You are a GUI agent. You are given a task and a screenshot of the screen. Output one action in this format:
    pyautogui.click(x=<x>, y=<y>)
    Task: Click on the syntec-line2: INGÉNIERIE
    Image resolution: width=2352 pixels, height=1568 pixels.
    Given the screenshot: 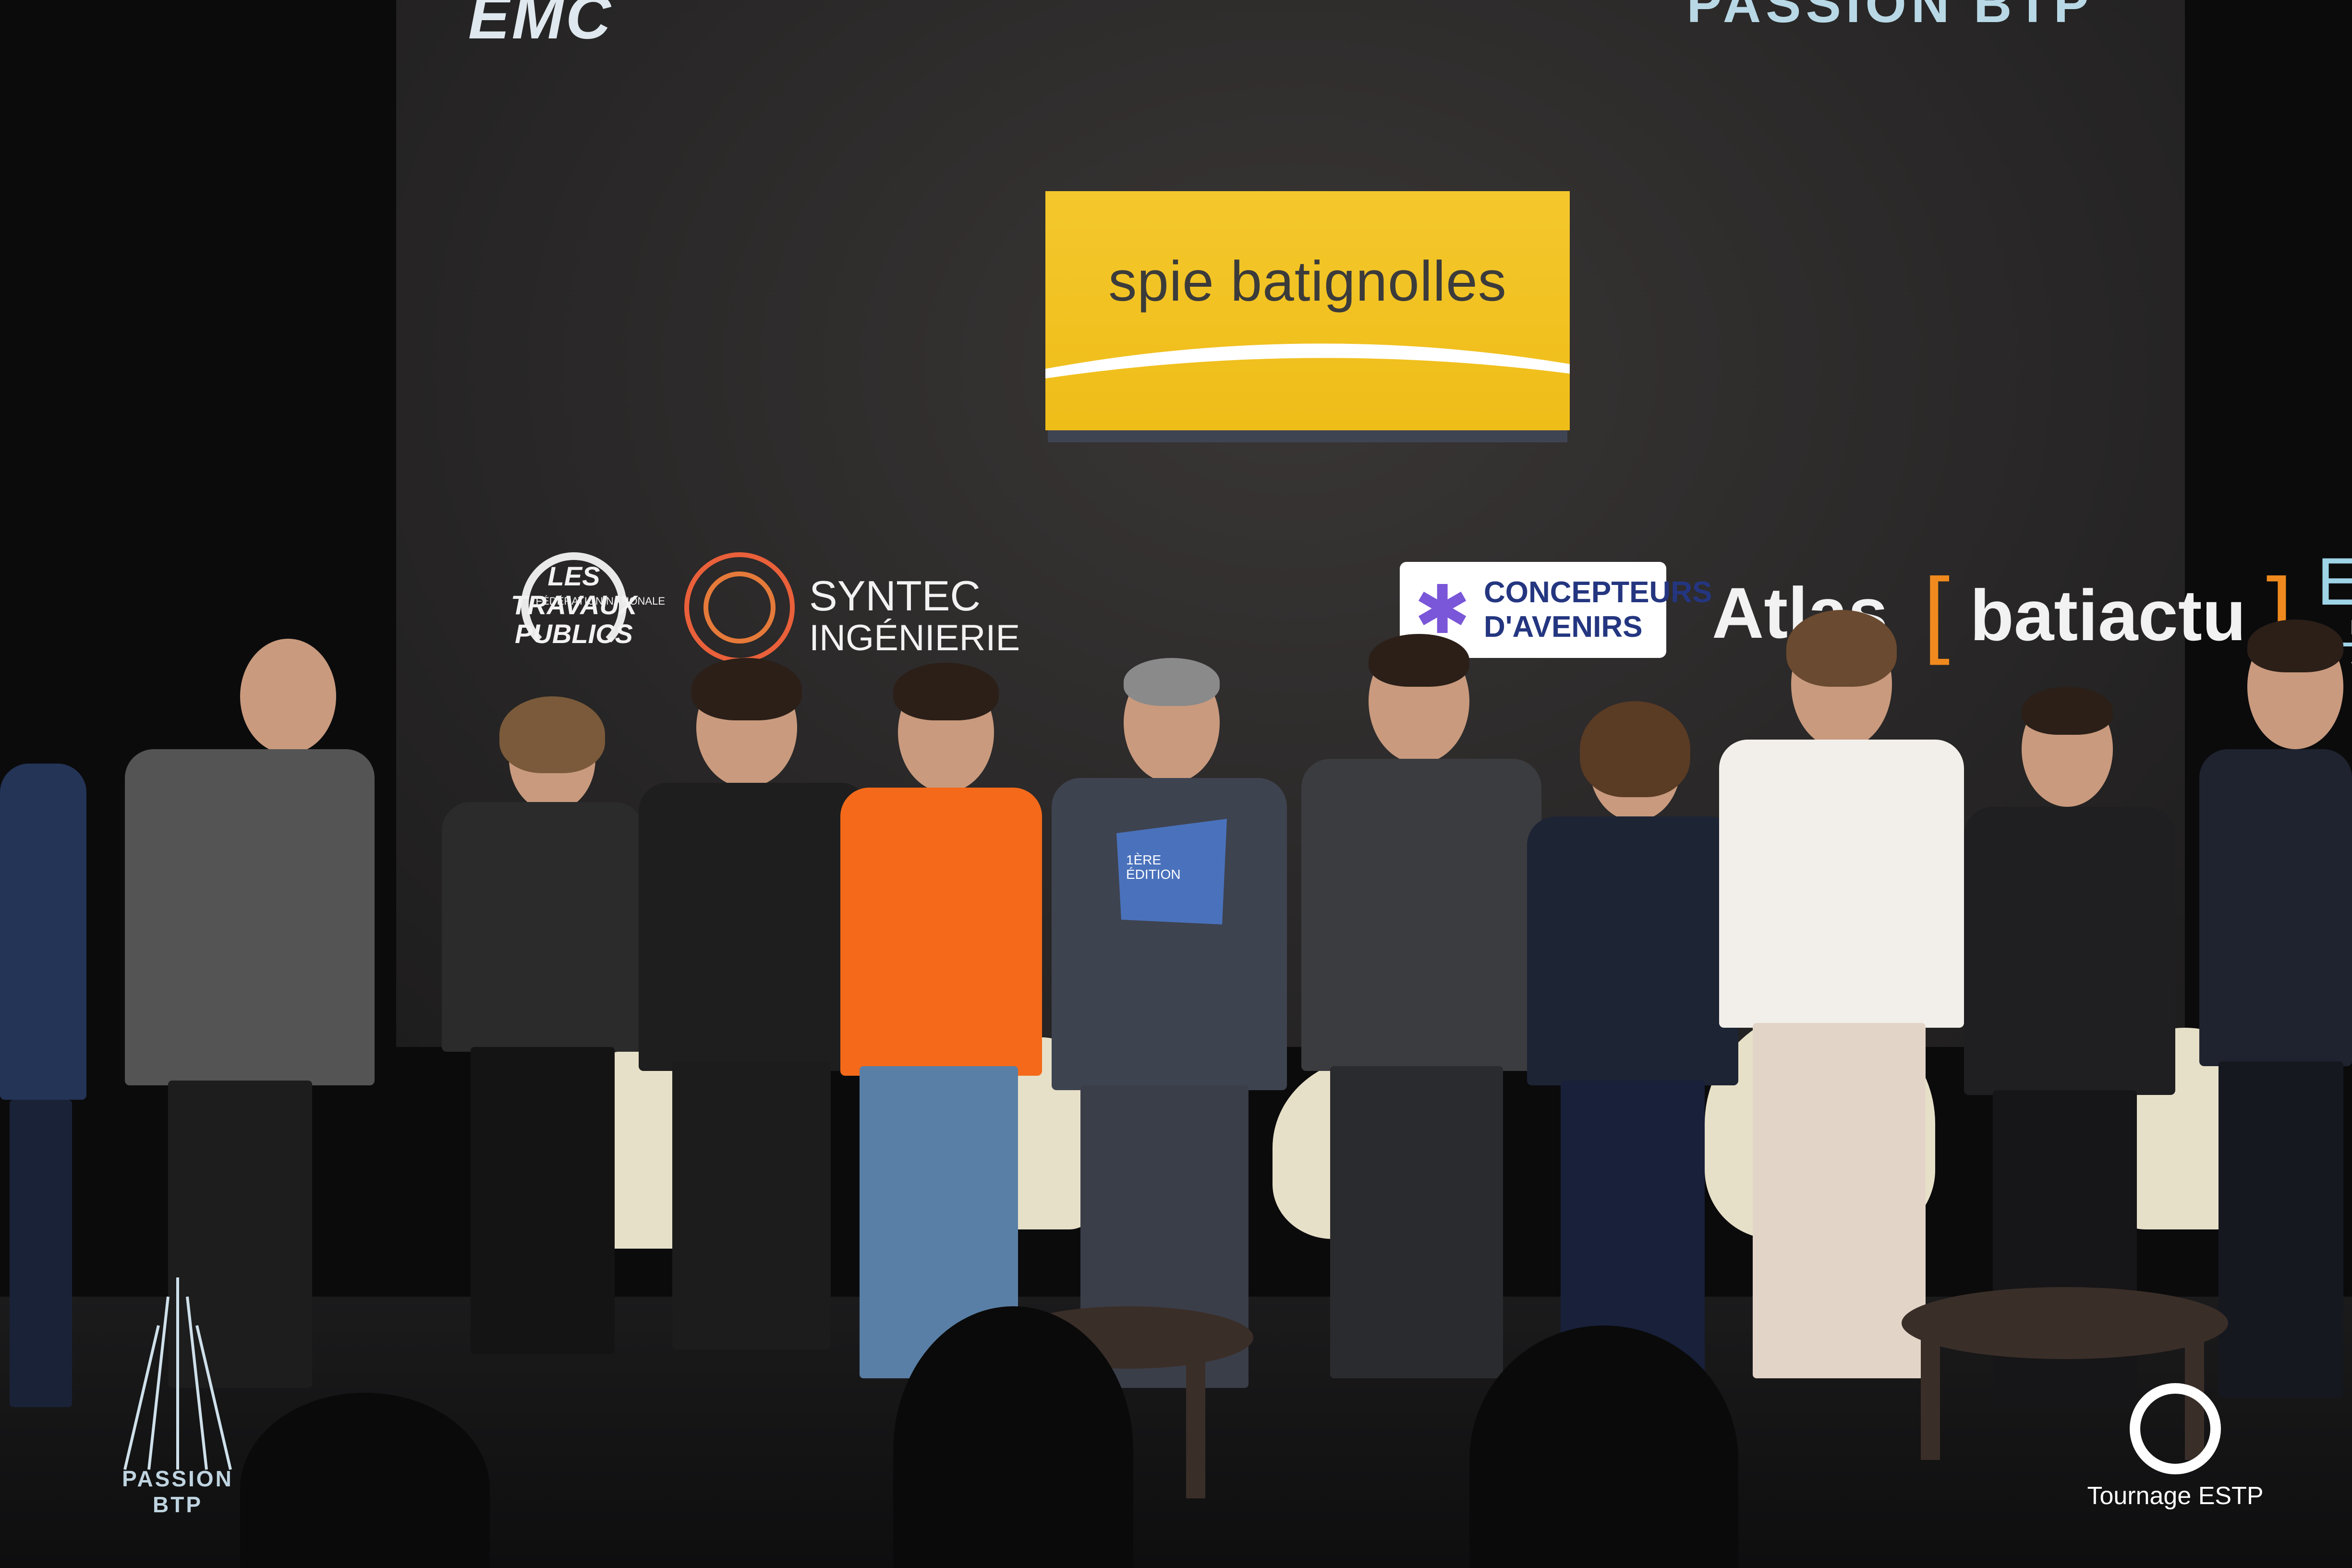 What is the action you would take?
    pyautogui.click(x=914, y=638)
    